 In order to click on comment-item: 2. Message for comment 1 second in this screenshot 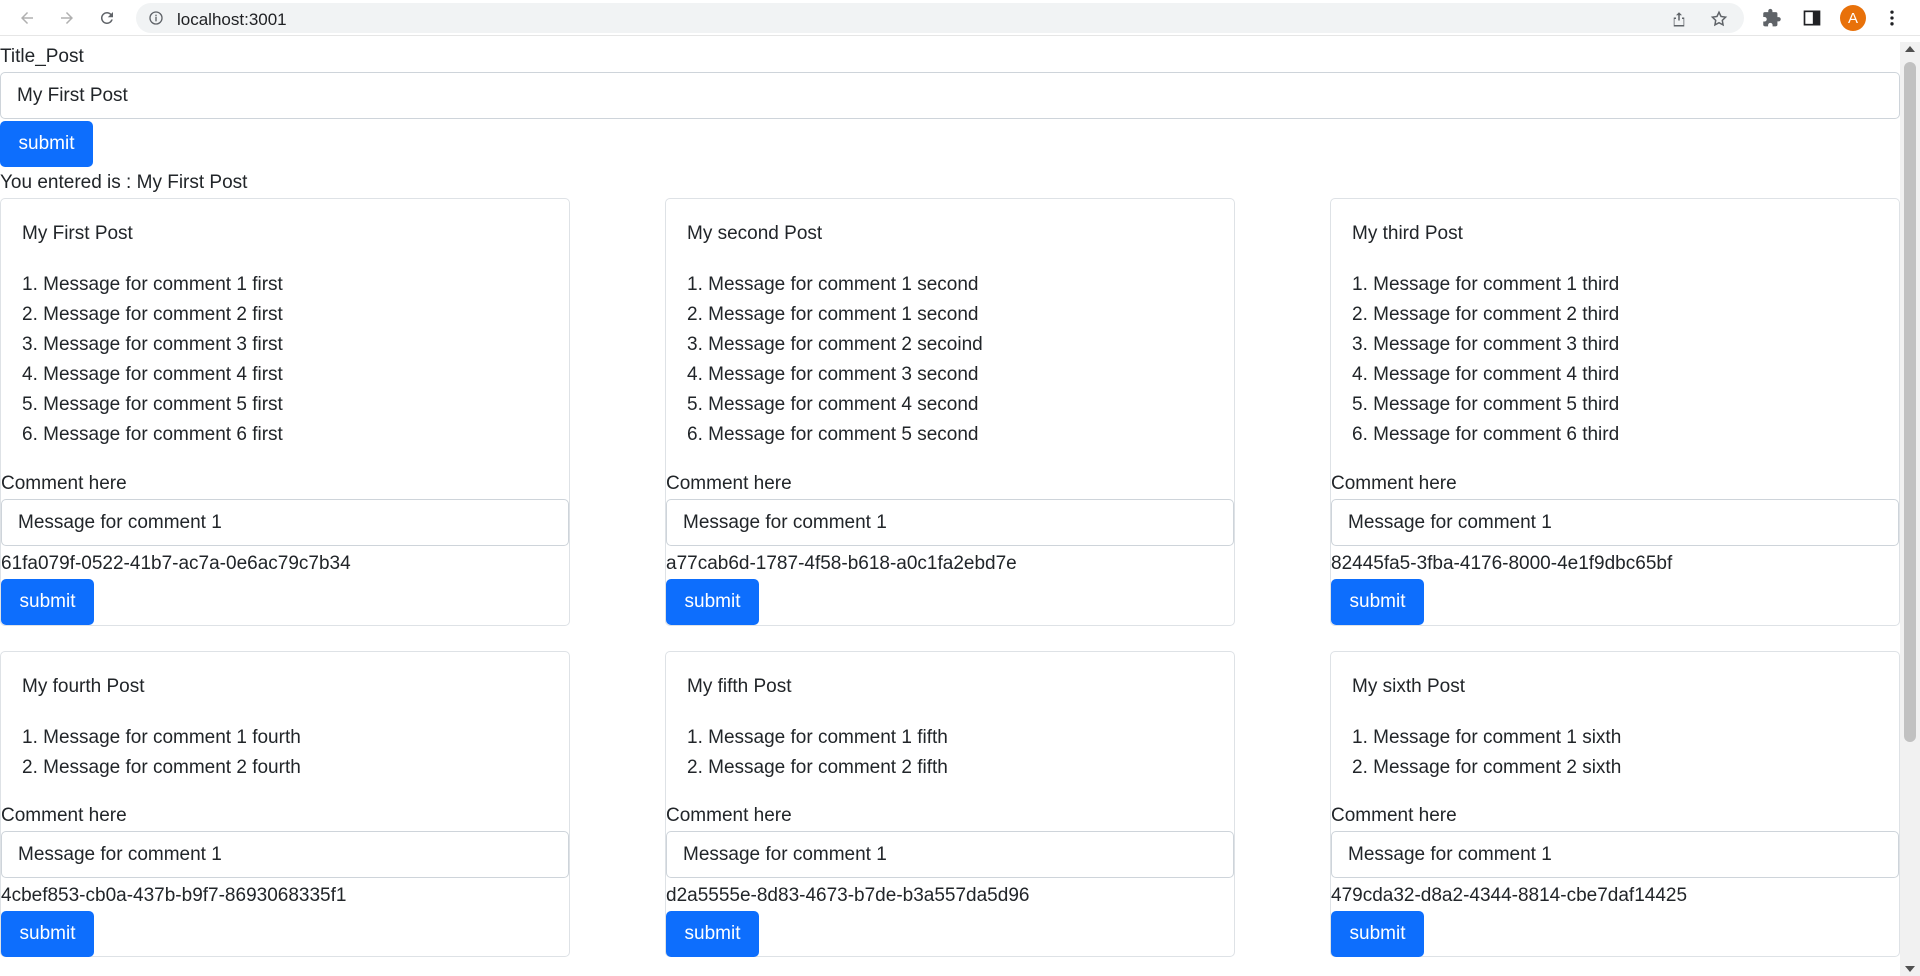, I will do `click(833, 314)`.